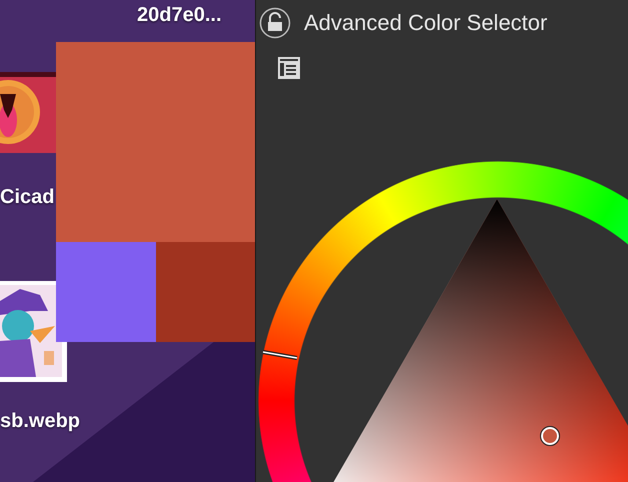  Describe the element at coordinates (550, 436) in the screenshot. I see `color-picker-handle` at that location.